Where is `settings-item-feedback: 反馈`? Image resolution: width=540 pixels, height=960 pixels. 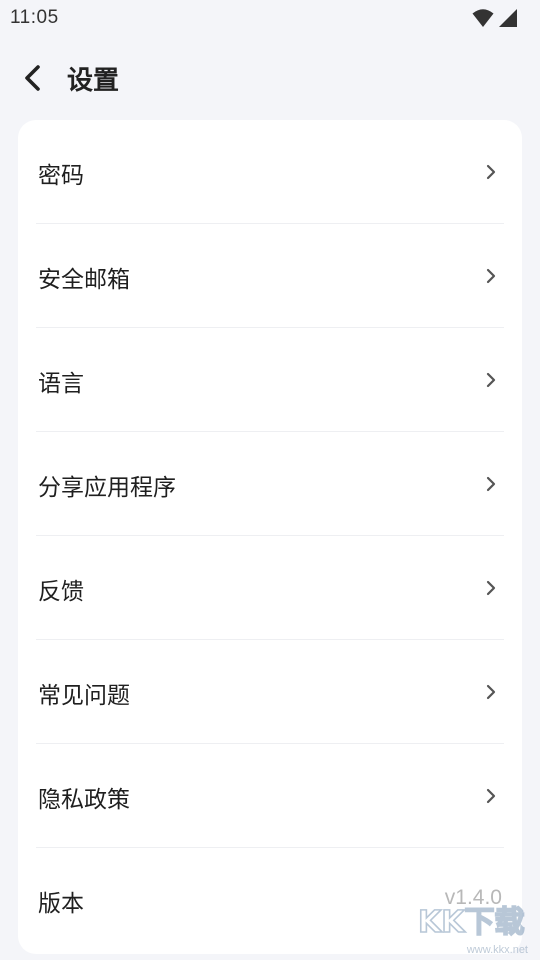 settings-item-feedback: 反馈 is located at coordinates (270, 588).